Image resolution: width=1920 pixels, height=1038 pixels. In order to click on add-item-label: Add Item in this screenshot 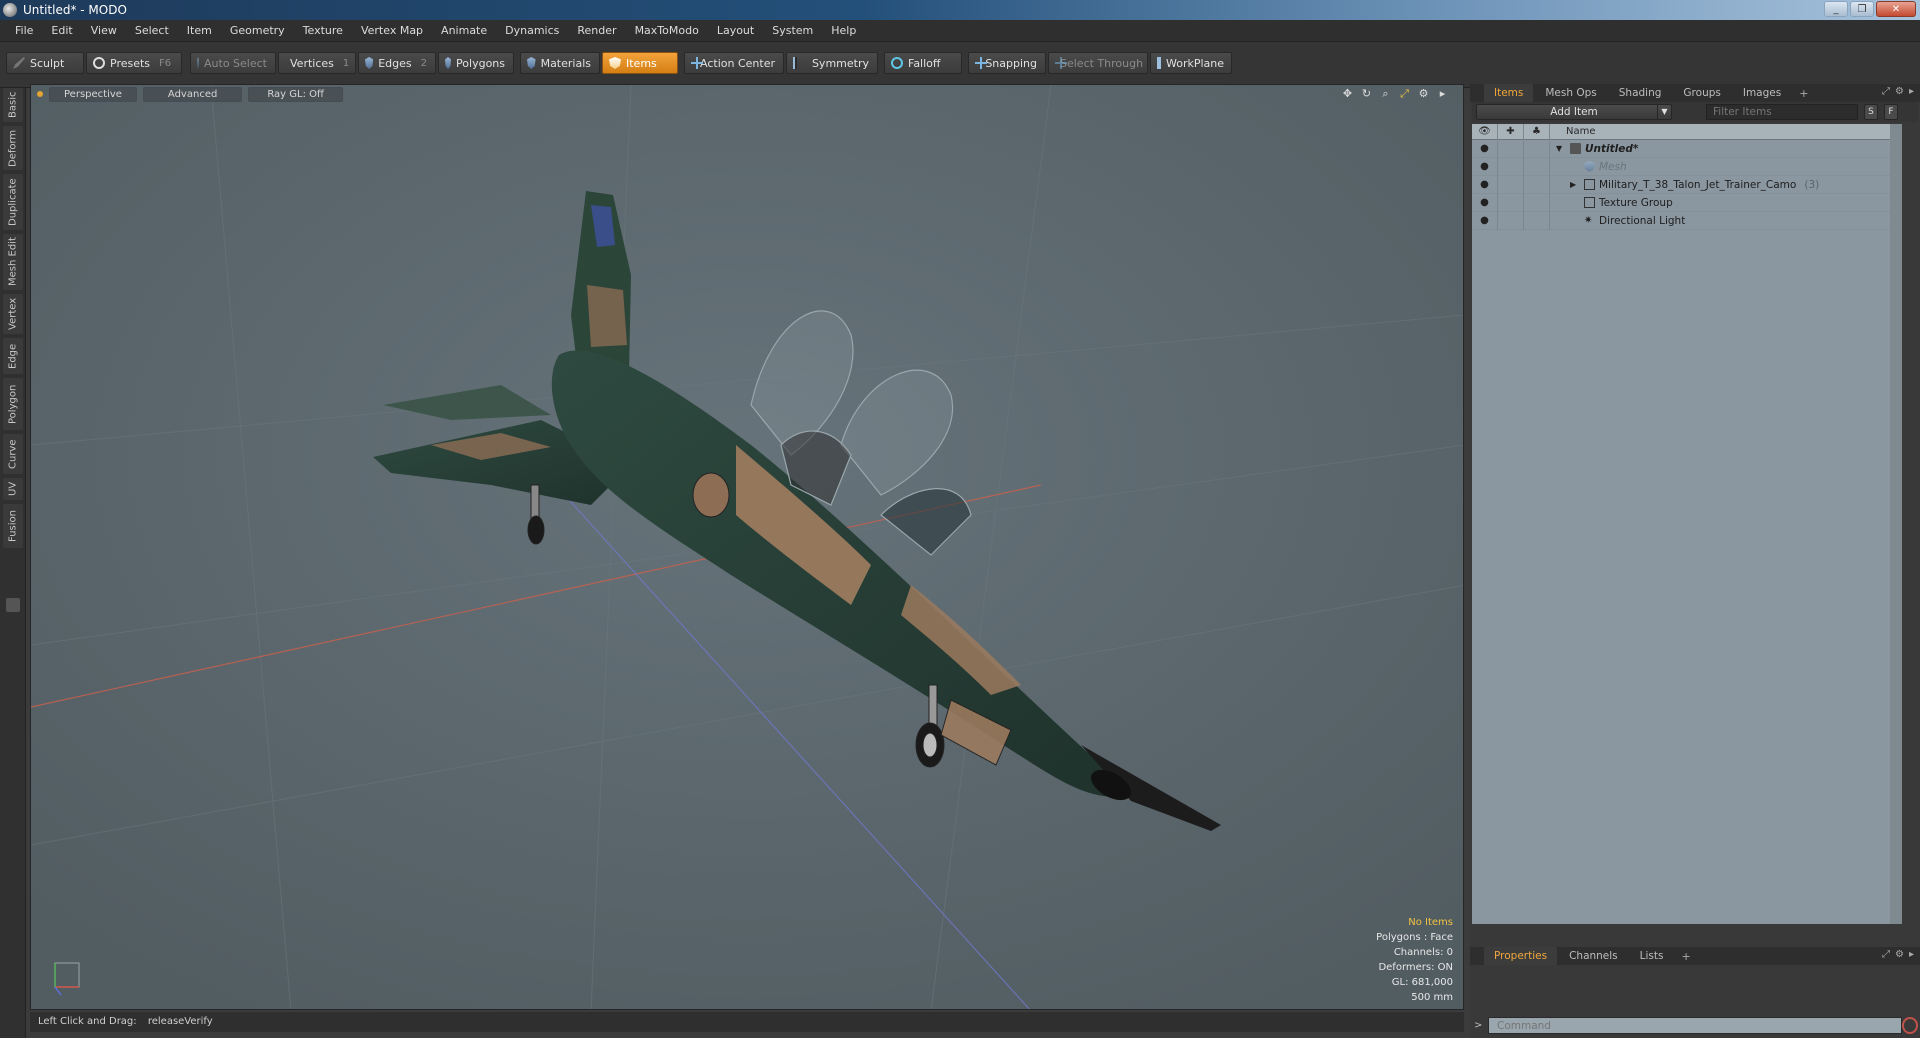, I will do `click(1574, 112)`.